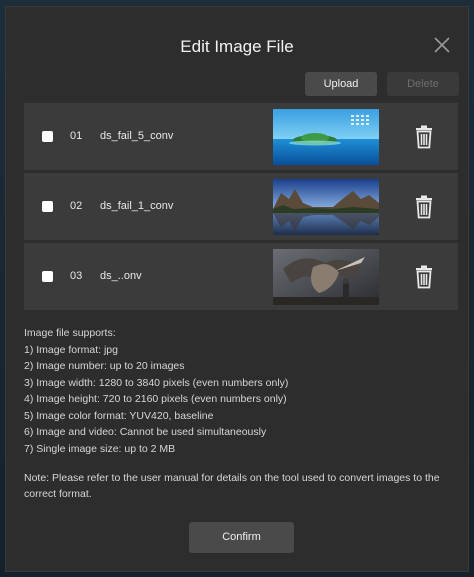 This screenshot has width=474, height=577. I want to click on file-index: 01, so click(76, 136).